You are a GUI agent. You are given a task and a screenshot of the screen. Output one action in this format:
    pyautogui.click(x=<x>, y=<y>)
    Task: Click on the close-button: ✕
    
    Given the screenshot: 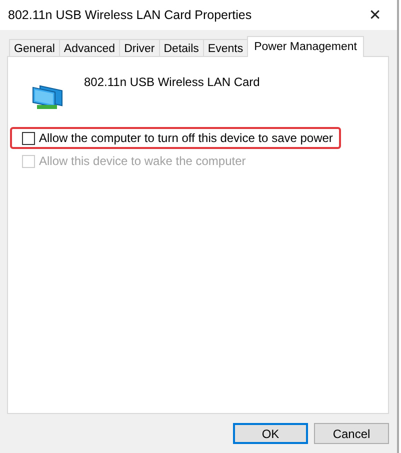 What is the action you would take?
    pyautogui.click(x=375, y=15)
    